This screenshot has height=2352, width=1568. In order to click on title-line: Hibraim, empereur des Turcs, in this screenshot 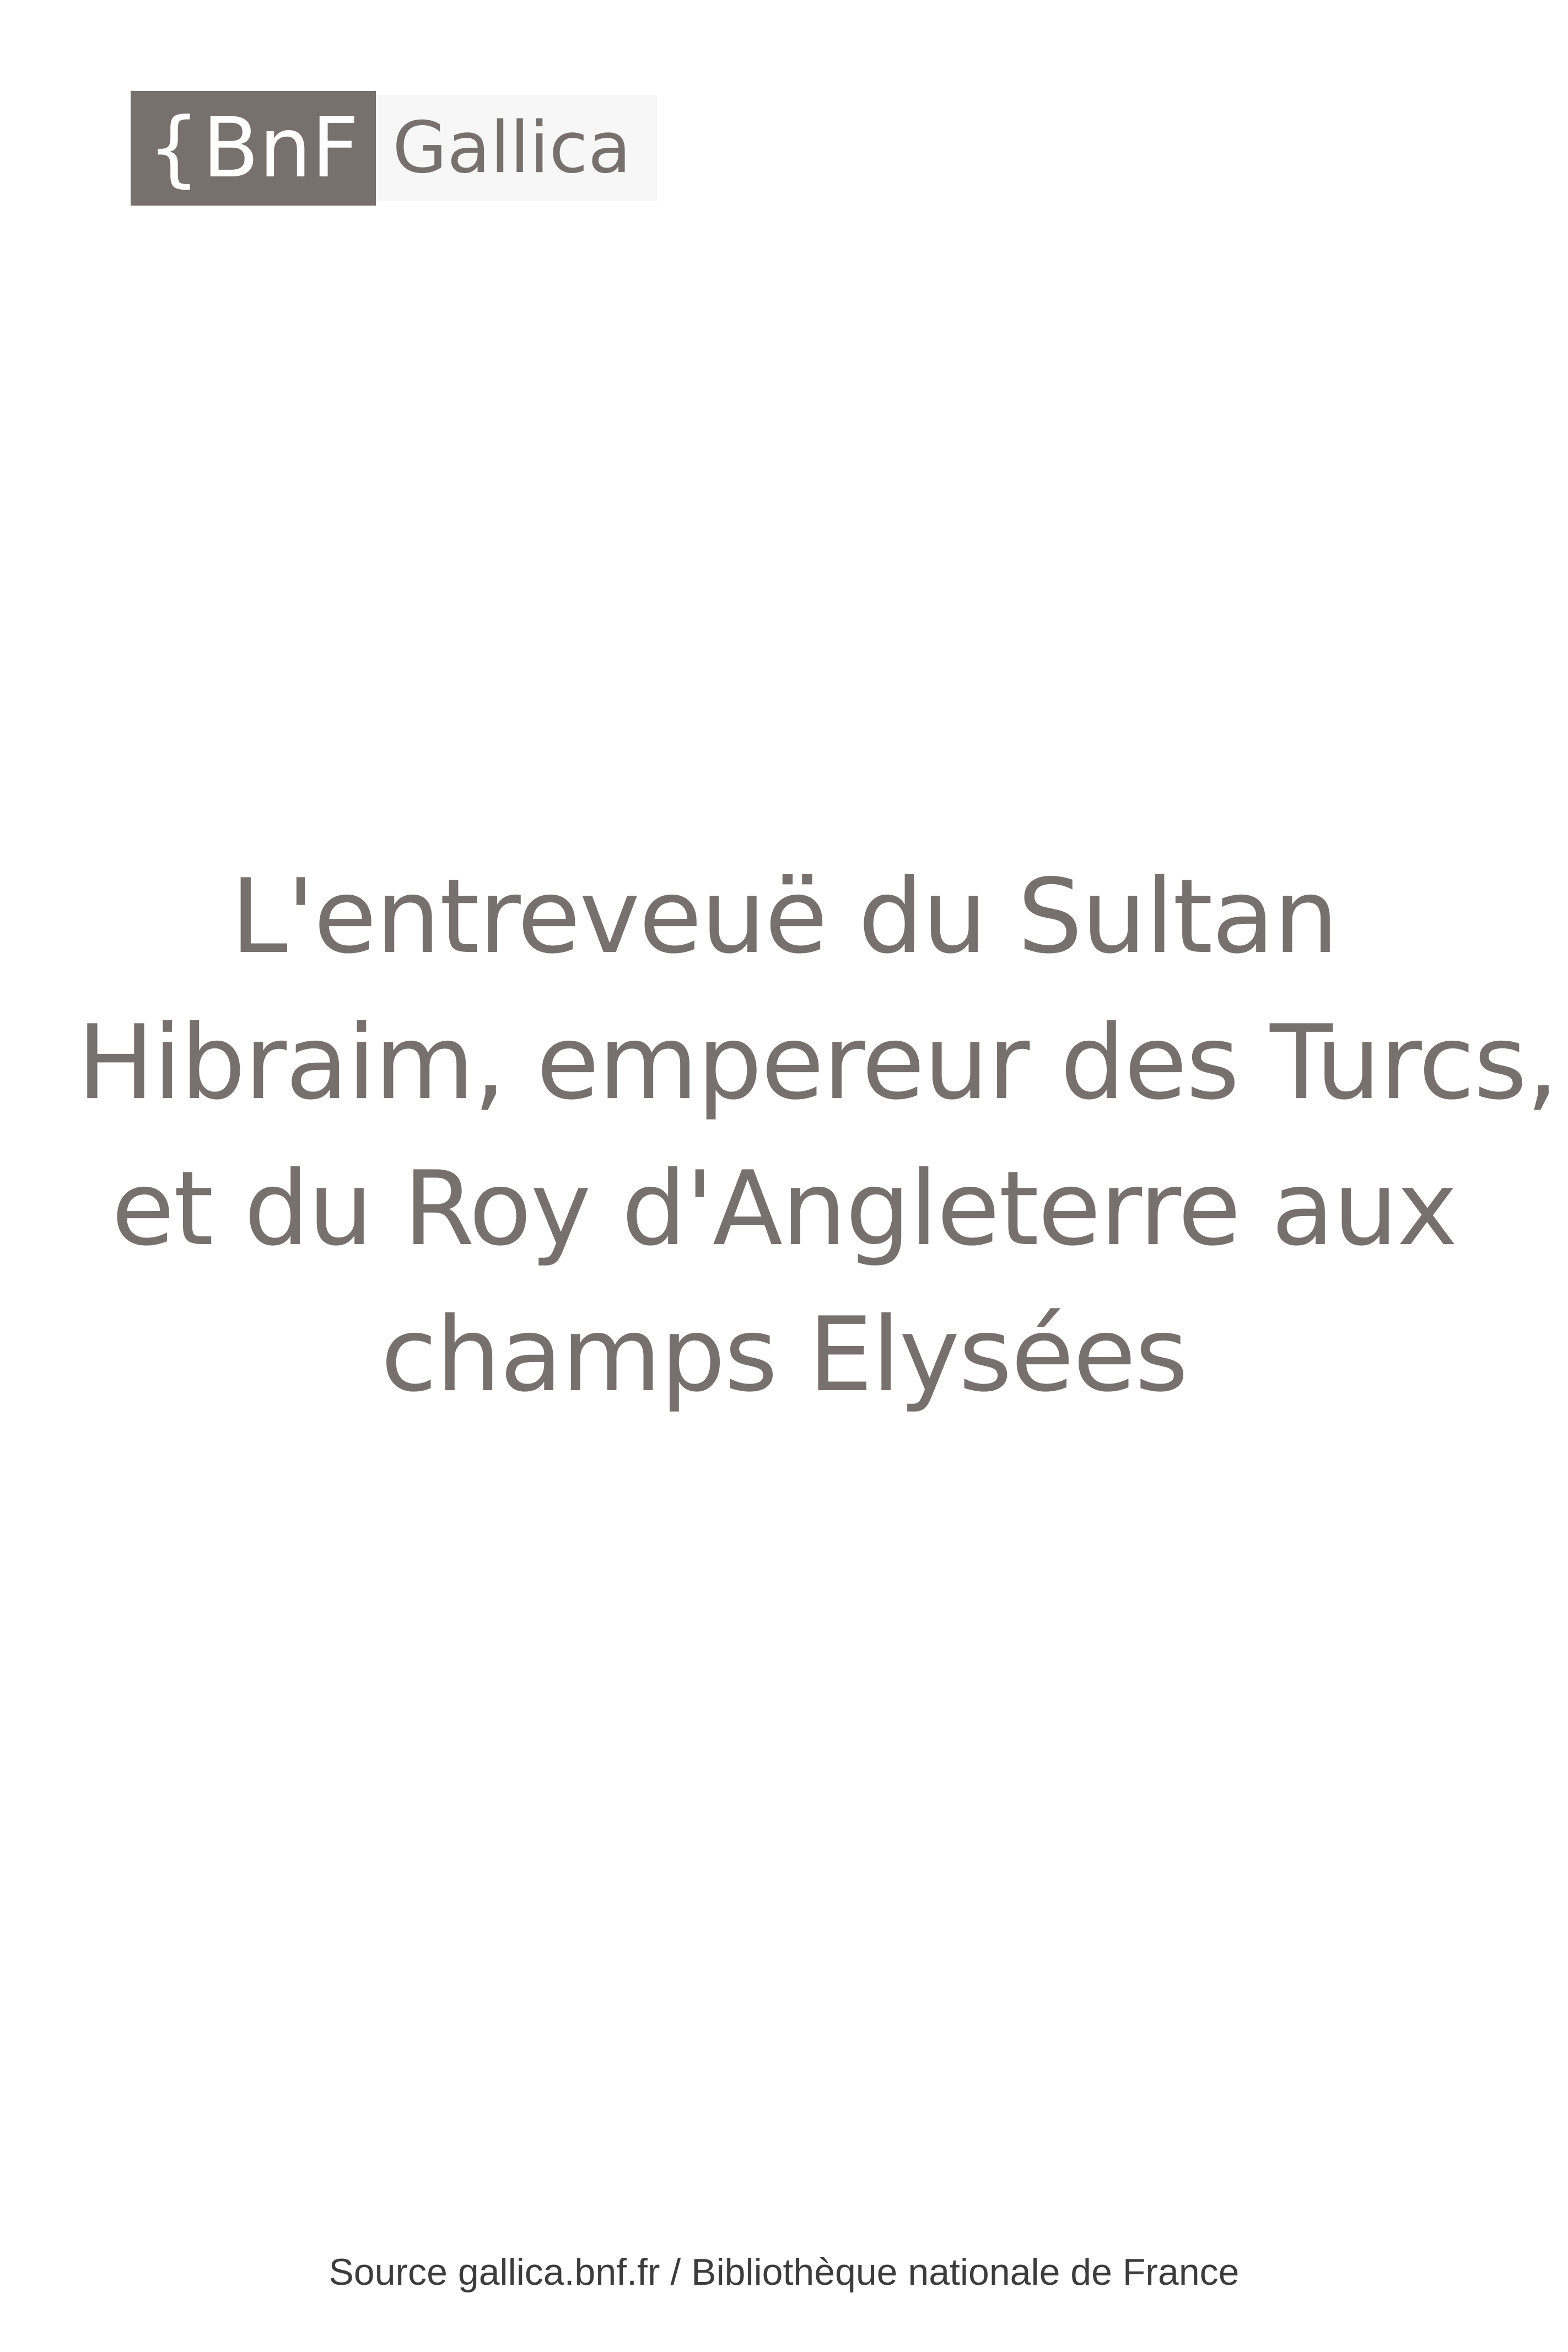, I will do `click(818, 1062)`.